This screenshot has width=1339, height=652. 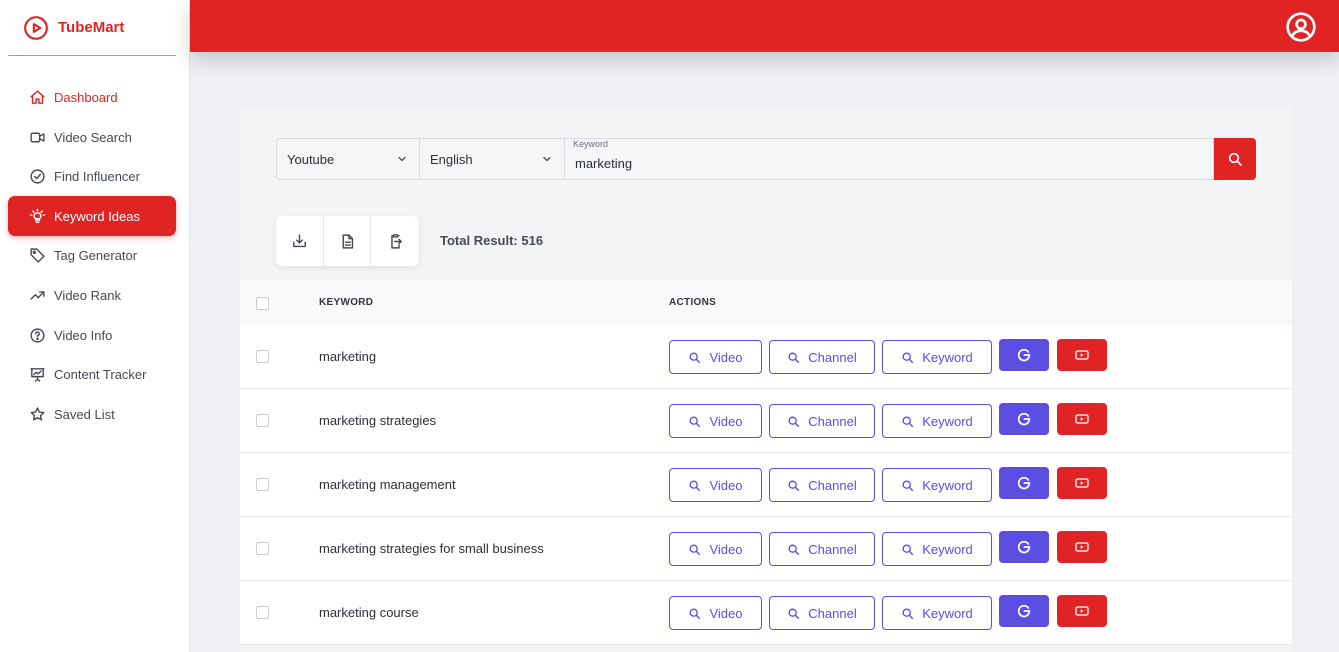 I want to click on keyword-cell: marketing course, so click(x=369, y=612).